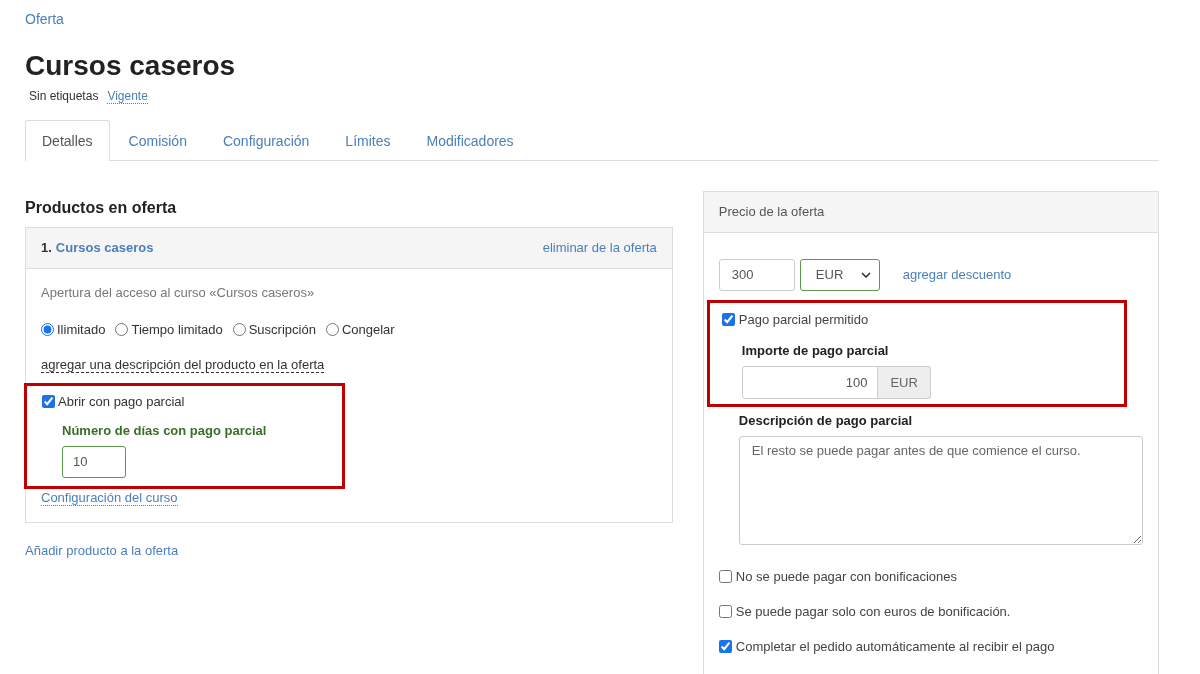 This screenshot has height=674, width=1200. Describe the element at coordinates (46, 248) in the screenshot. I see `item-number: 1.` at that location.